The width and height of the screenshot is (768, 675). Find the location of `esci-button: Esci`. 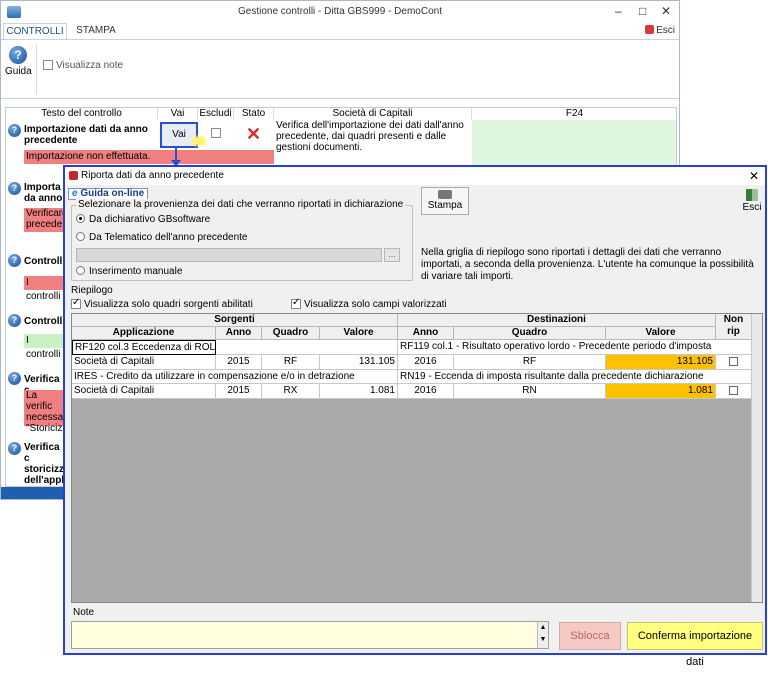

esci-button: Esci is located at coordinates (660, 30).